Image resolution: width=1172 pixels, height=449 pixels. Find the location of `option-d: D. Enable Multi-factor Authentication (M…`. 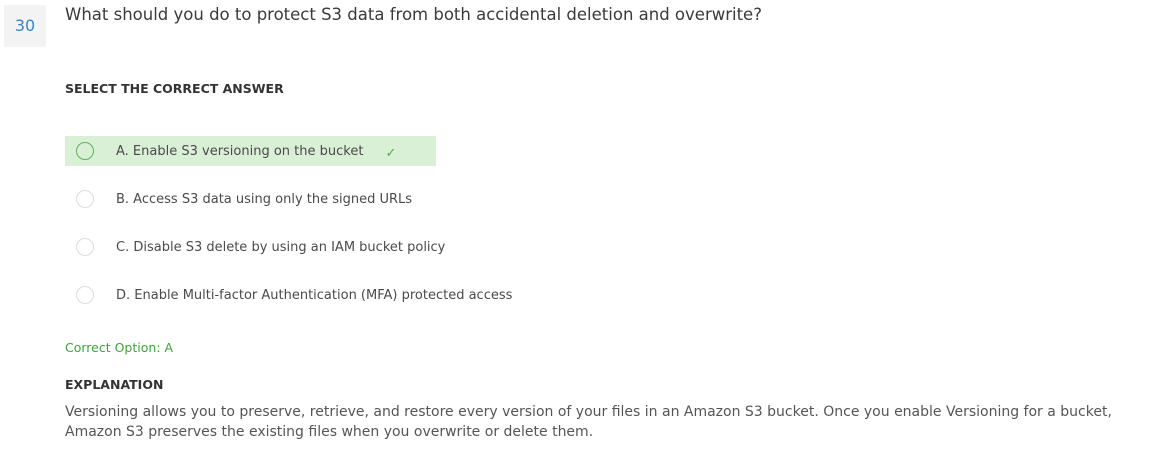

option-d: D. Enable Multi-factor Authentication (M… is located at coordinates (288, 295).